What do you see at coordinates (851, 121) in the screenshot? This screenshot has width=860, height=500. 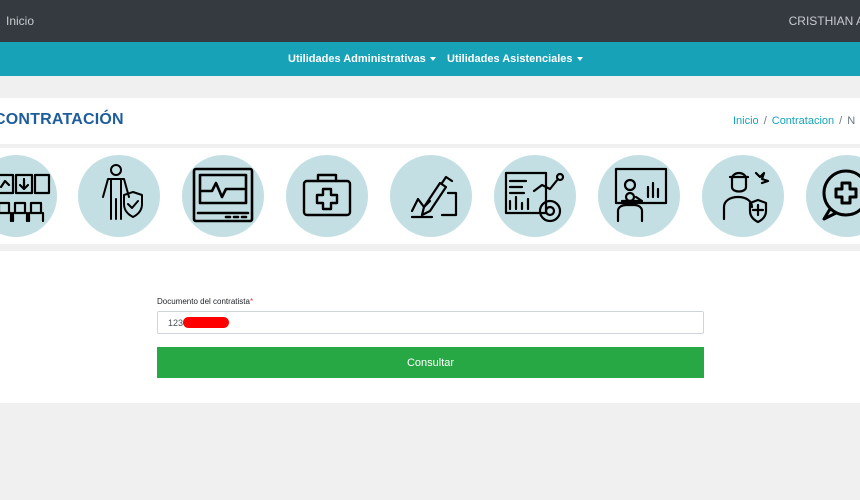 I see `breadcrumb-current: N` at bounding box center [851, 121].